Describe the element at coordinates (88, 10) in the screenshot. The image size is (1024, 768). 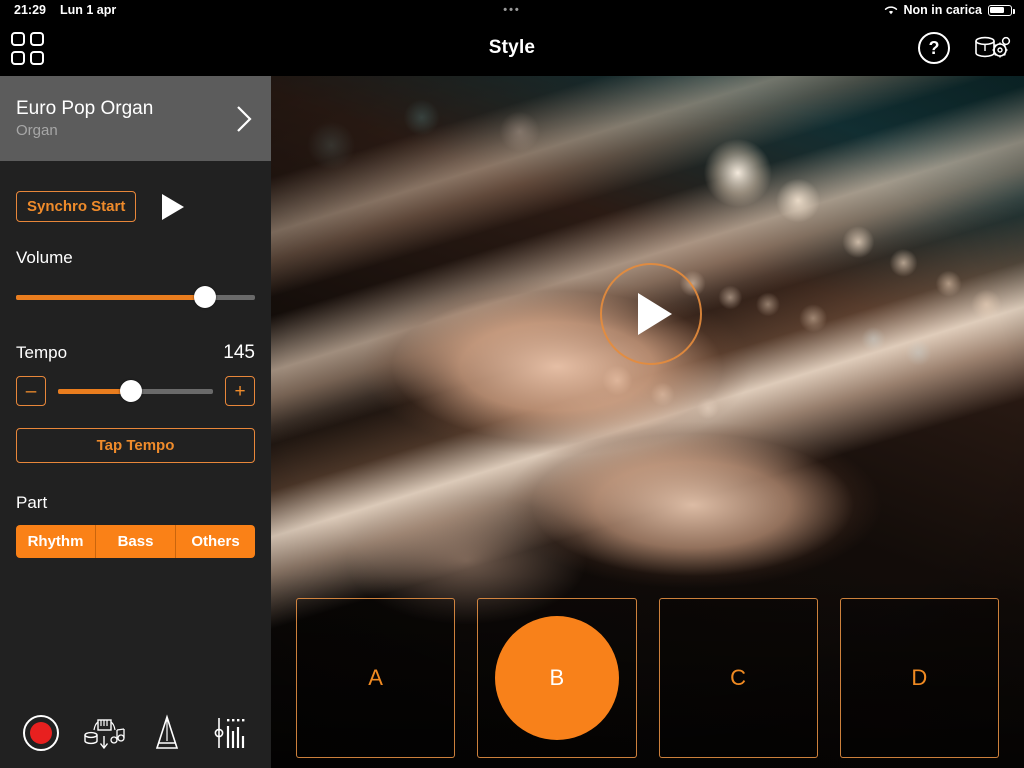
I see `status-date: Lun 1 apr` at that location.